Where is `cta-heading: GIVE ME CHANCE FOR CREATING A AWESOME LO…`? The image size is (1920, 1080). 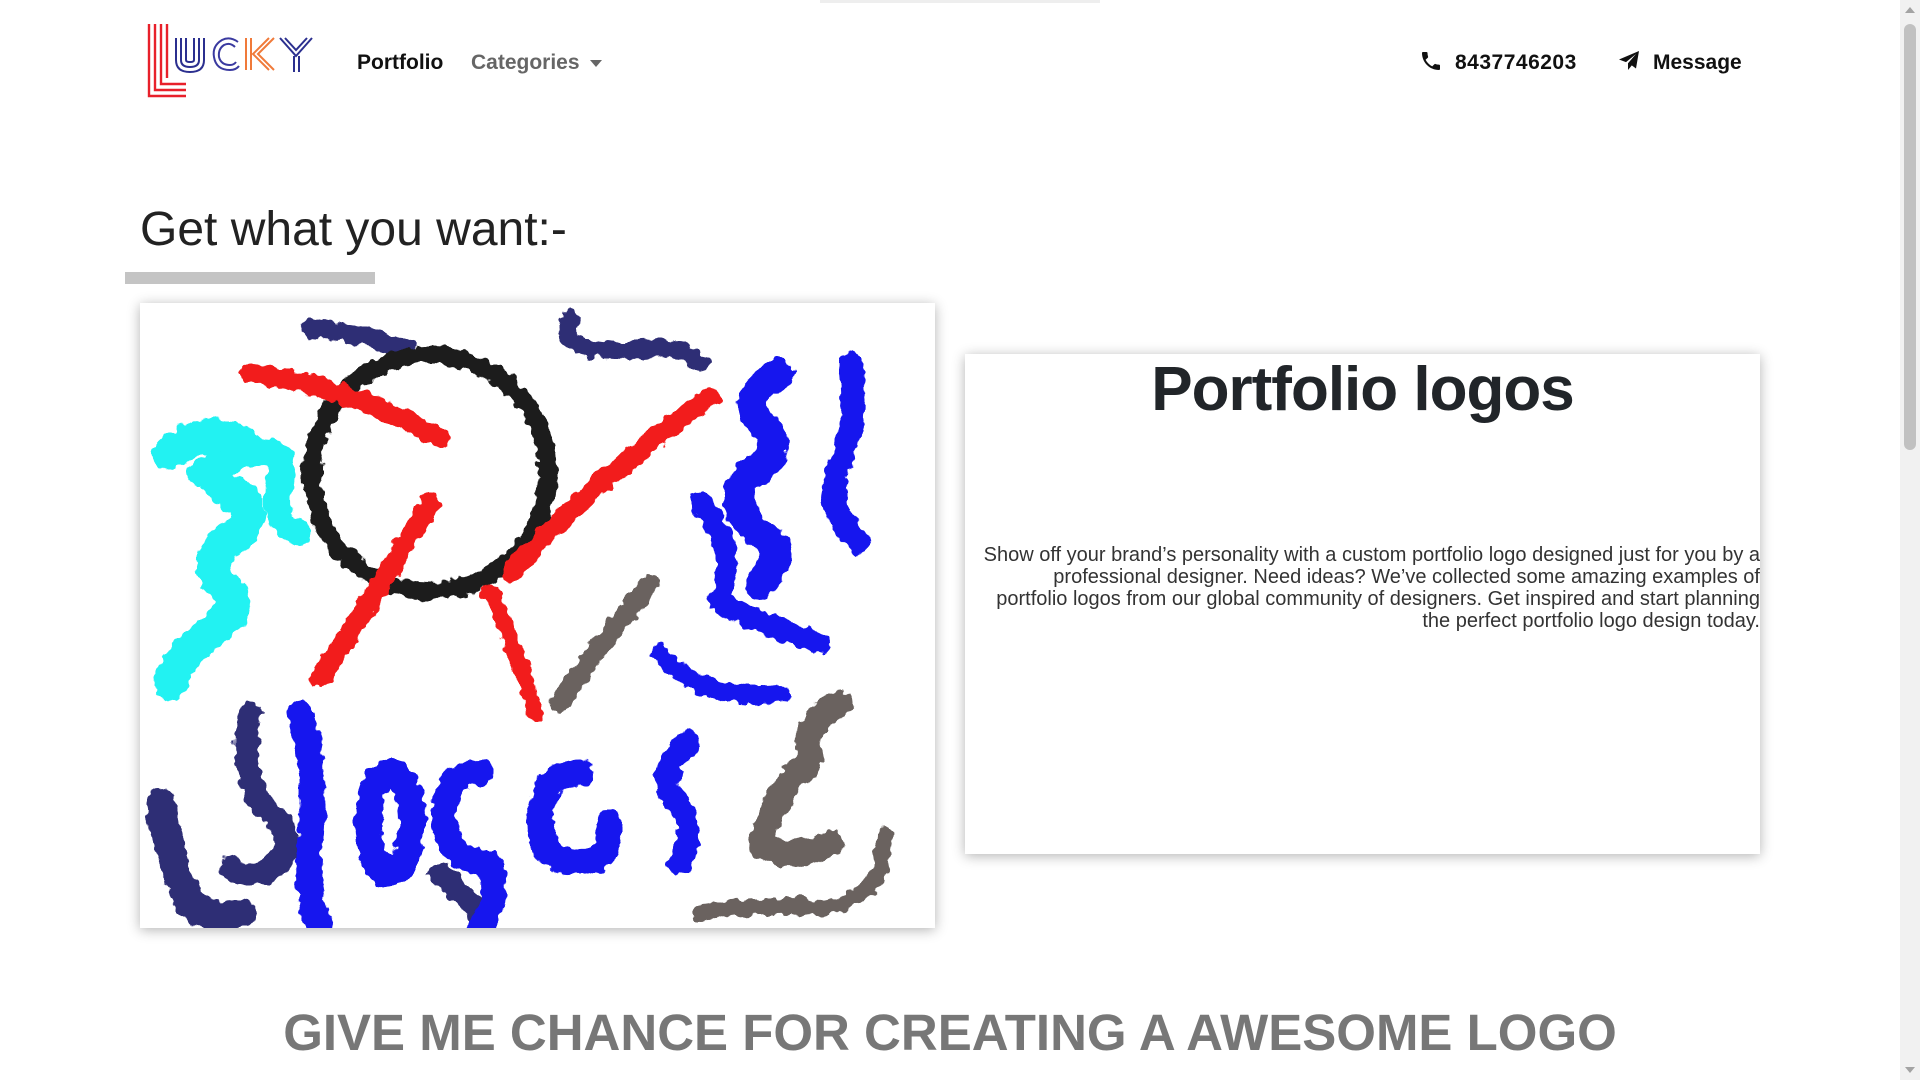 cta-heading: GIVE ME CHANCE FOR CREATING A AWESOME LO… is located at coordinates (950, 1032).